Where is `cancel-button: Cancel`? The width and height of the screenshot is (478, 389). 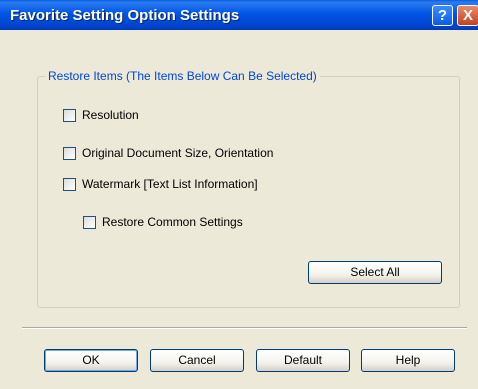 cancel-button: Cancel is located at coordinates (197, 360).